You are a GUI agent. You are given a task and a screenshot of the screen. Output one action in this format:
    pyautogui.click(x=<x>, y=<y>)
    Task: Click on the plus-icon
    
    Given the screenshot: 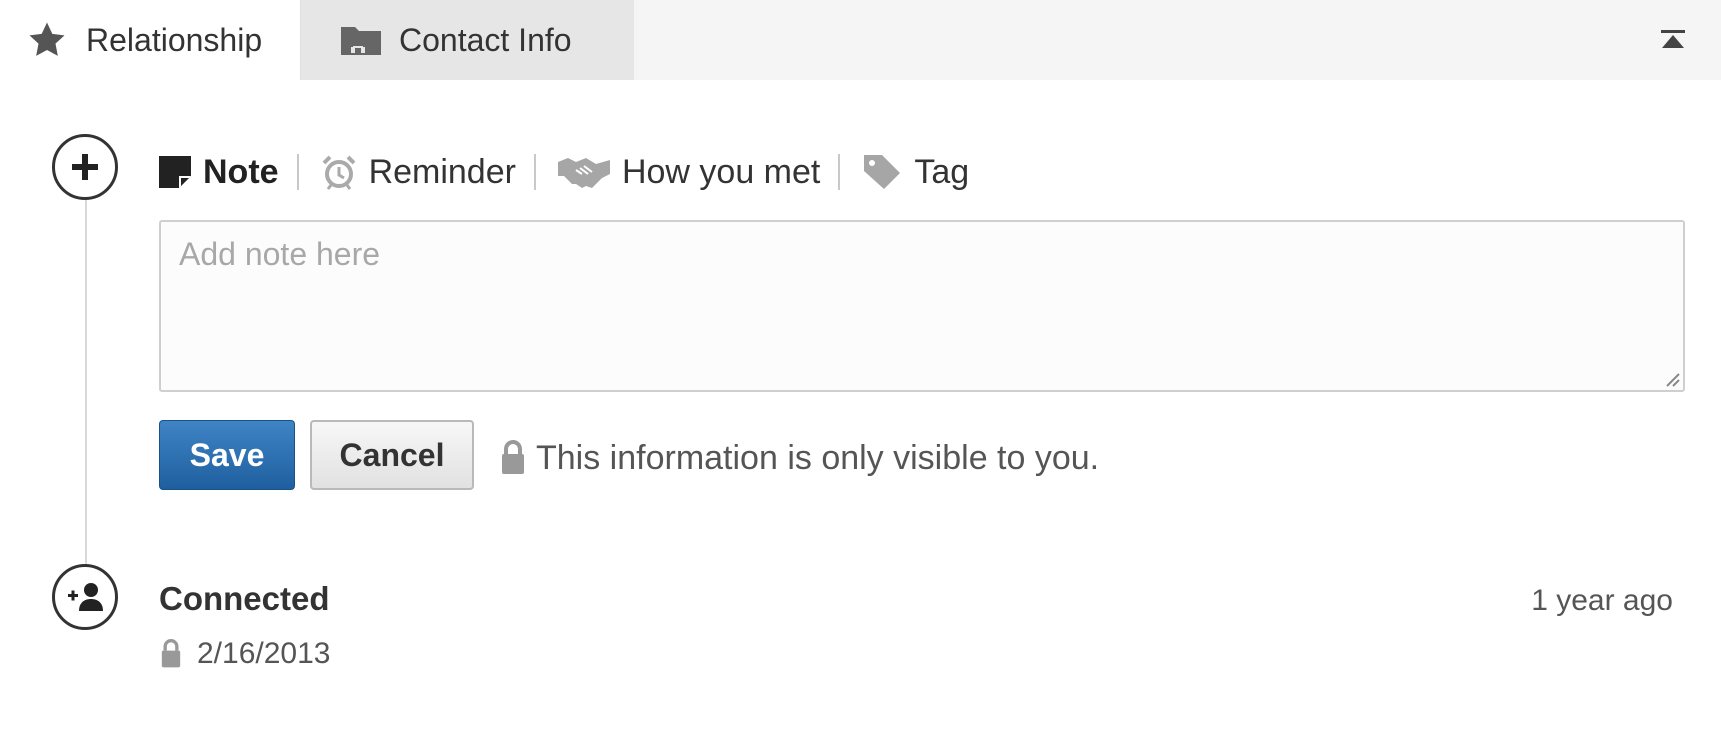 What is the action you would take?
    pyautogui.click(x=85, y=167)
    